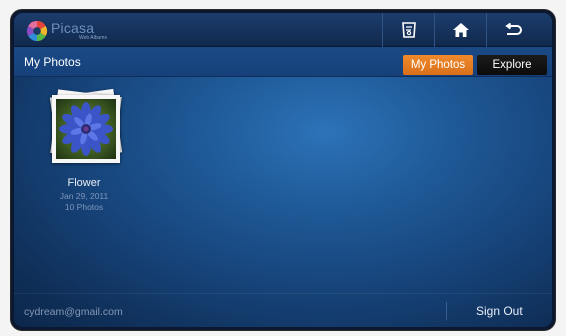 The width and height of the screenshot is (566, 336). What do you see at coordinates (283, 62) in the screenshot?
I see `header-bar: My Photos My Photos Explore` at bounding box center [283, 62].